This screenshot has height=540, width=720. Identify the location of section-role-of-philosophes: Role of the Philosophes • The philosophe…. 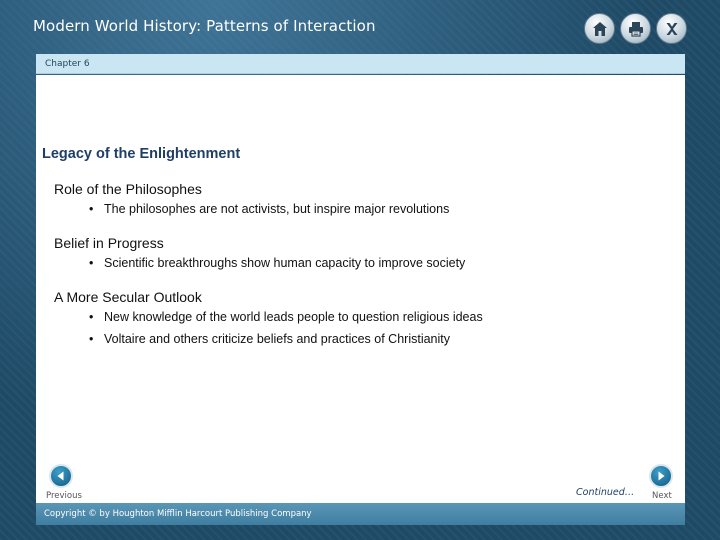
(364, 200).